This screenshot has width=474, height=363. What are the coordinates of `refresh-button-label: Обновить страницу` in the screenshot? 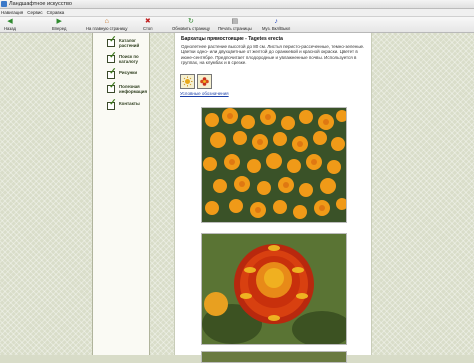 It's located at (191, 28).